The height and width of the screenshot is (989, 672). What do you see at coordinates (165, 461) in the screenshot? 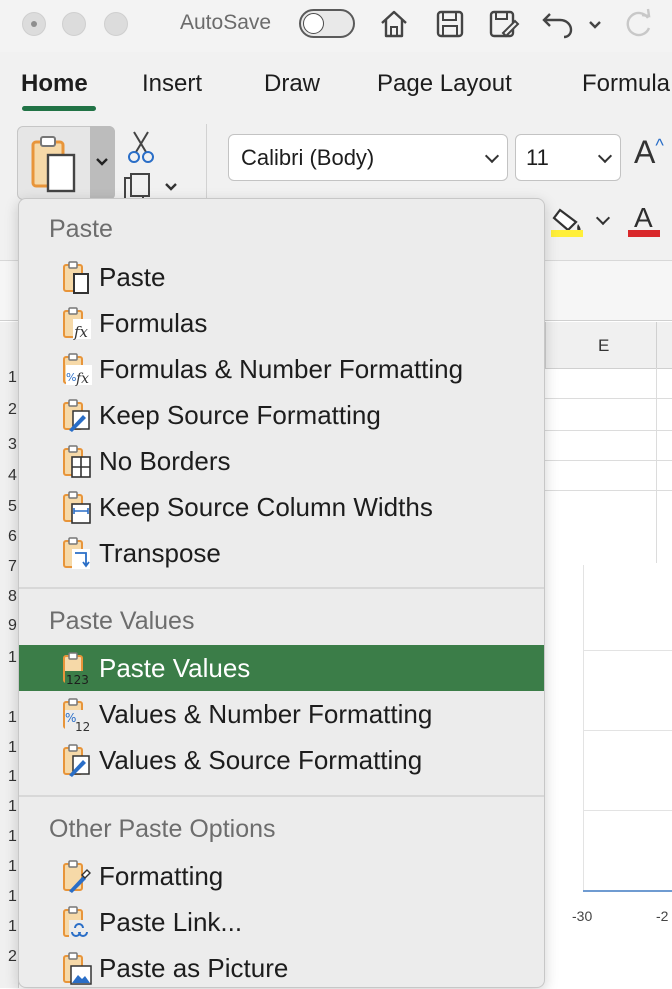
I see `menu-item-label: No Borders` at bounding box center [165, 461].